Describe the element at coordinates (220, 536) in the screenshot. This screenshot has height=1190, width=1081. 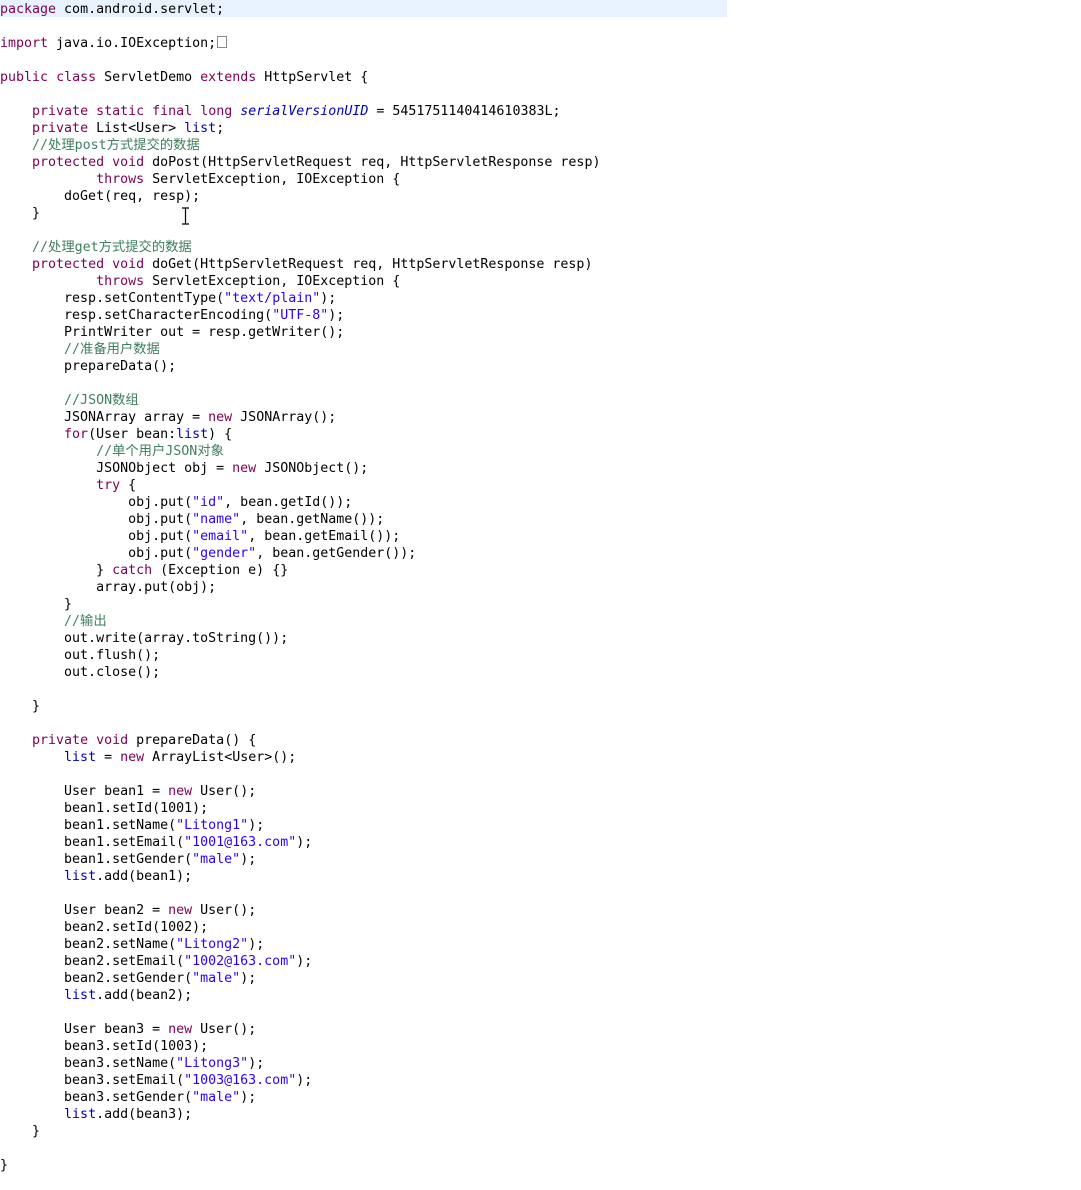
I see `string-literal-token: "email"` at that location.